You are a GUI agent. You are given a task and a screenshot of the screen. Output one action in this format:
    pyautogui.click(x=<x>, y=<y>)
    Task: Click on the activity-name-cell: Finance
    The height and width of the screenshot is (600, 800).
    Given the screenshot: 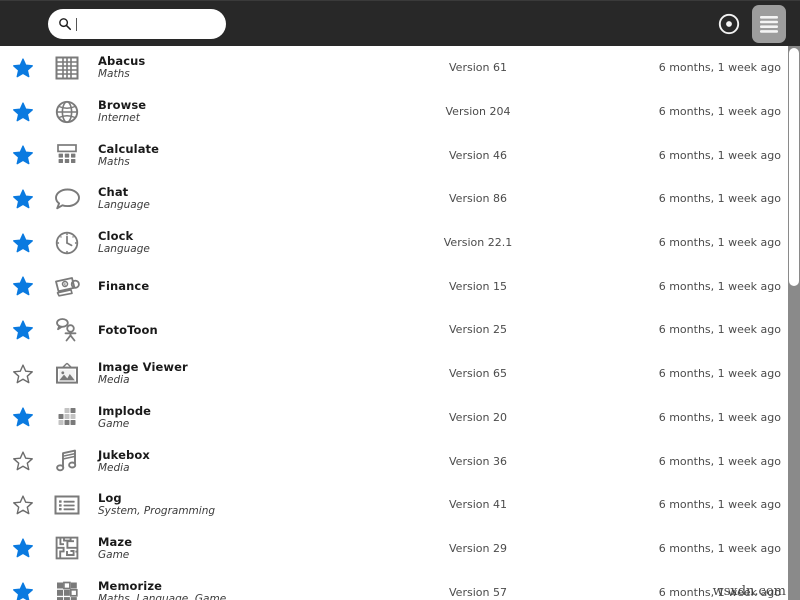 What is the action you would take?
    pyautogui.click(x=233, y=286)
    